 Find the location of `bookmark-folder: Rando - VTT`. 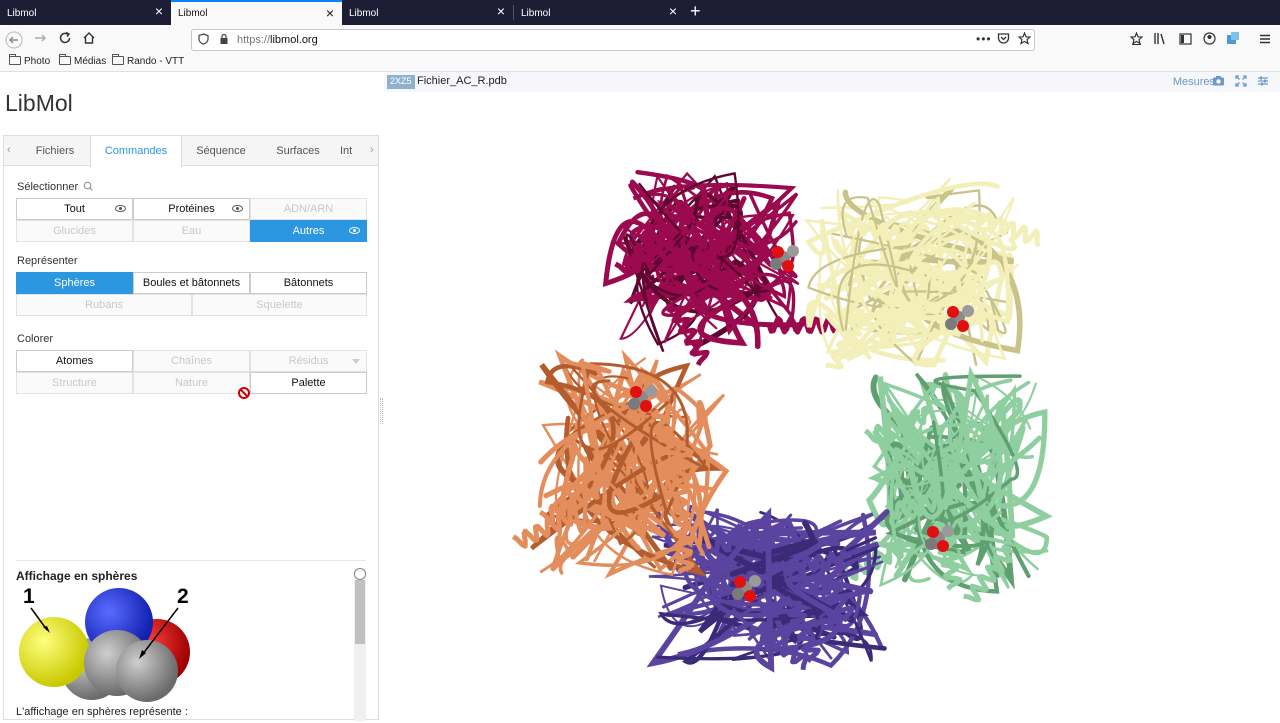

bookmark-folder: Rando - VTT is located at coordinates (148, 60).